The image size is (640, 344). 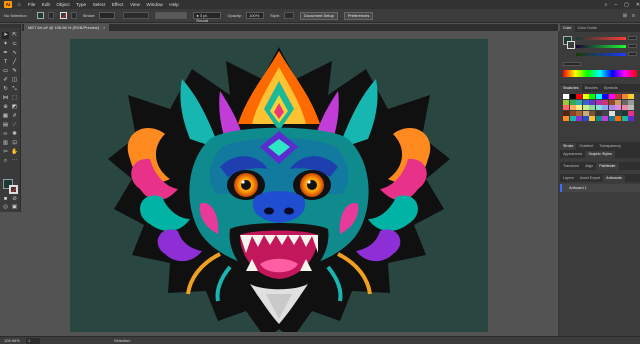 What do you see at coordinates (14, 116) in the screenshot?
I see `mesh-tool-icon: #` at bounding box center [14, 116].